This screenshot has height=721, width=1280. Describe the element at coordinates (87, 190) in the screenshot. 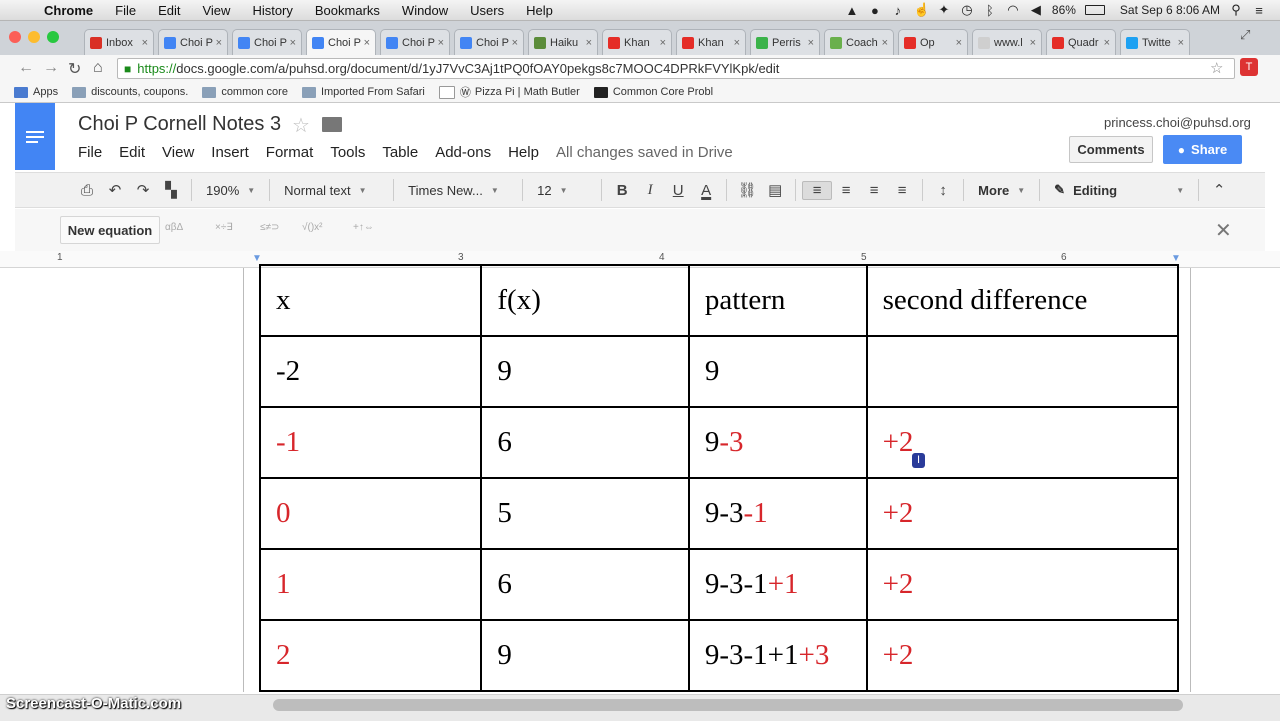

I see `print-icon: ⎙` at that location.